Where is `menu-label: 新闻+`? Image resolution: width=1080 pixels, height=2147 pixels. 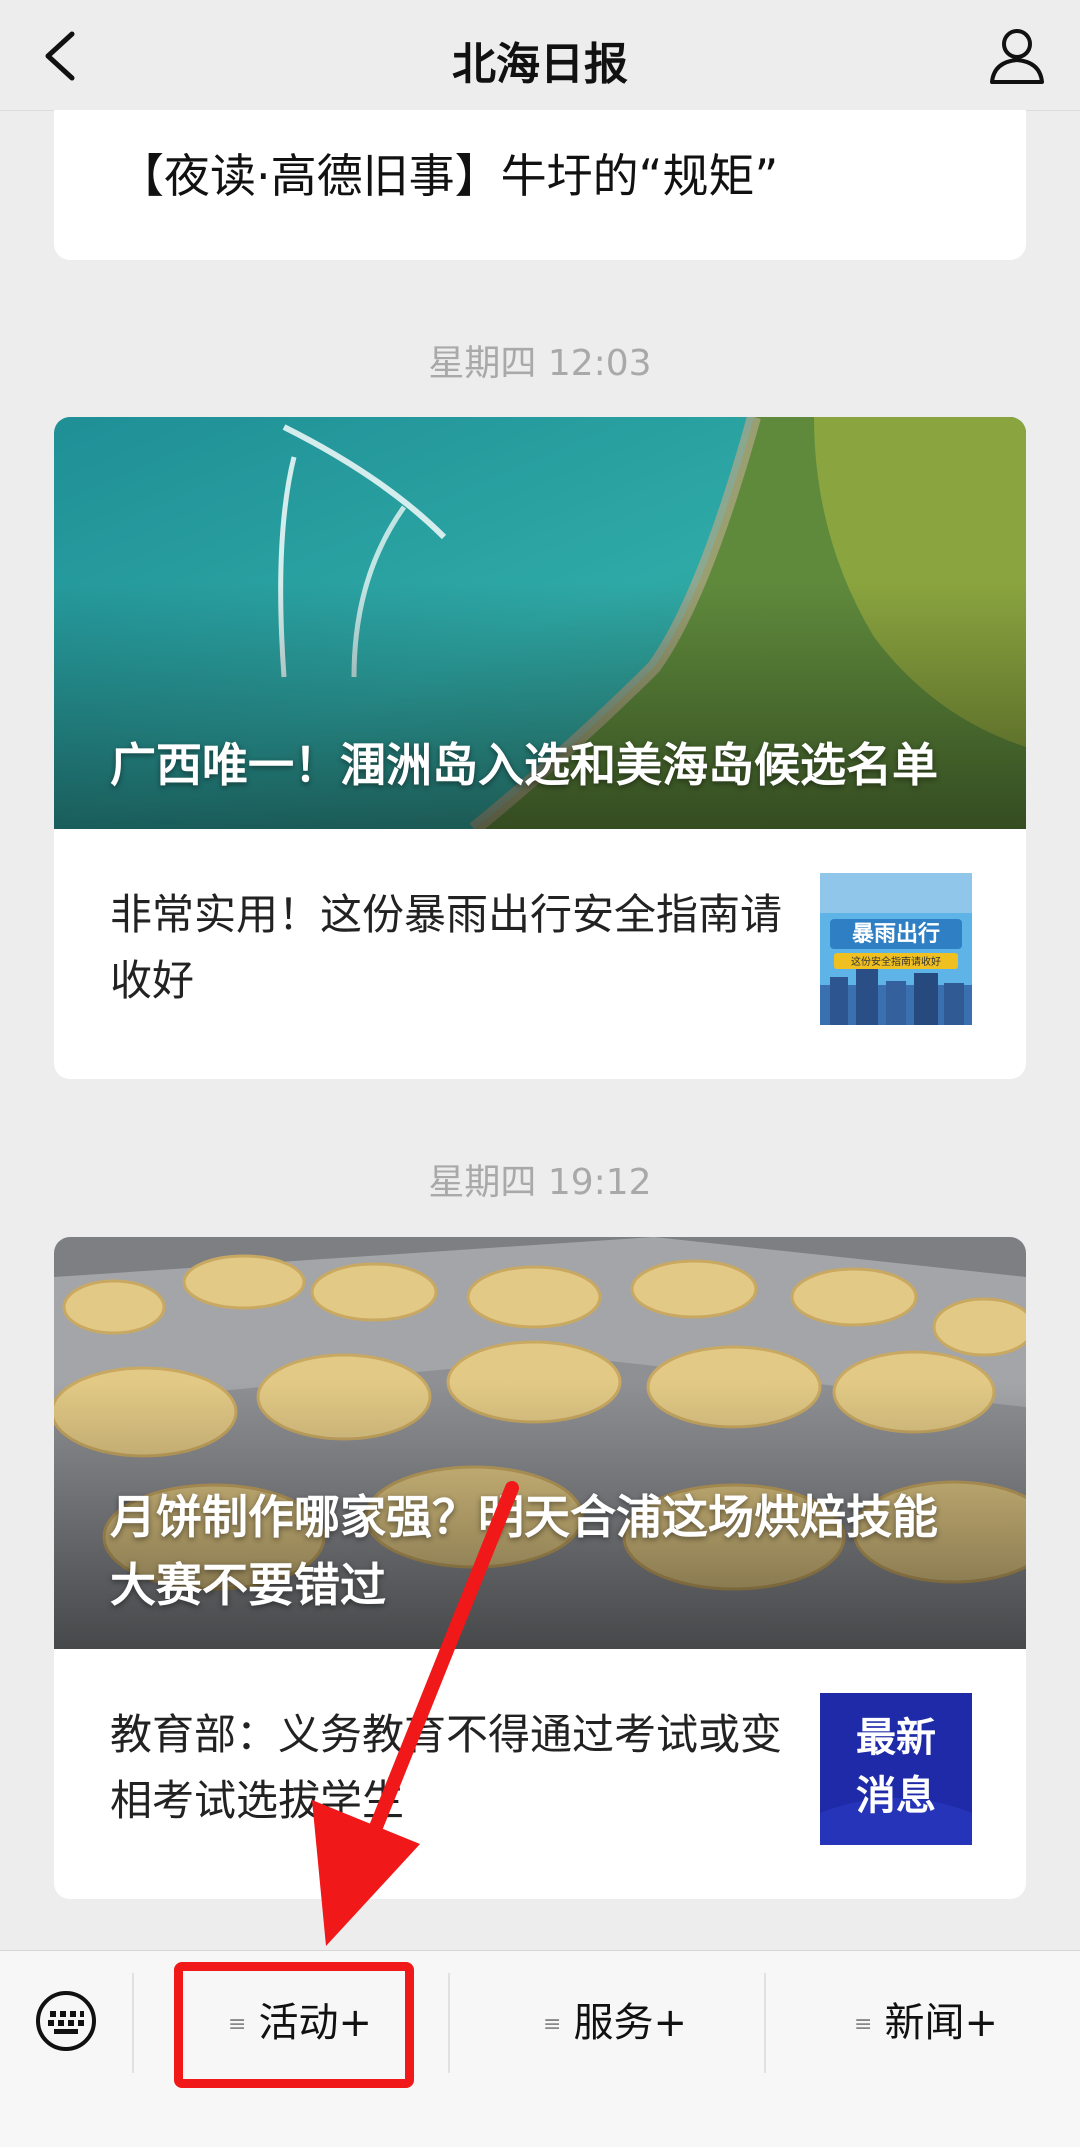 menu-label: 新闻+ is located at coordinates (941, 2023).